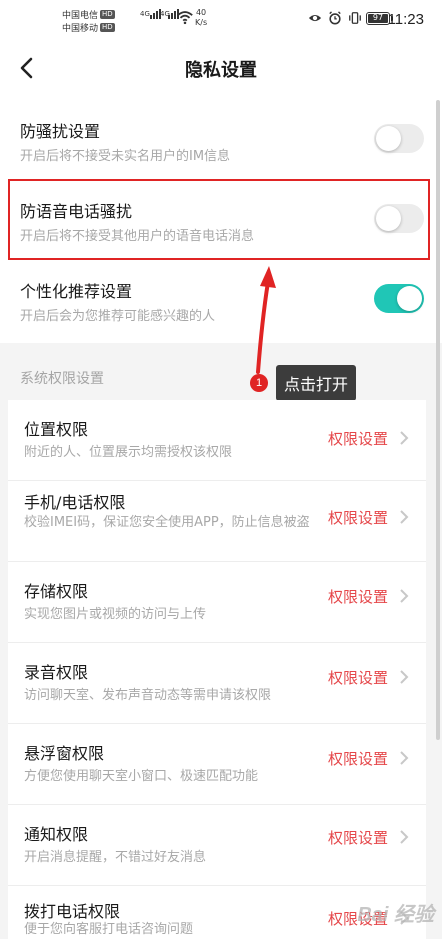 This screenshot has height=939, width=442. Describe the element at coordinates (316, 383) in the screenshot. I see `annotation-label: 点击打开` at that location.